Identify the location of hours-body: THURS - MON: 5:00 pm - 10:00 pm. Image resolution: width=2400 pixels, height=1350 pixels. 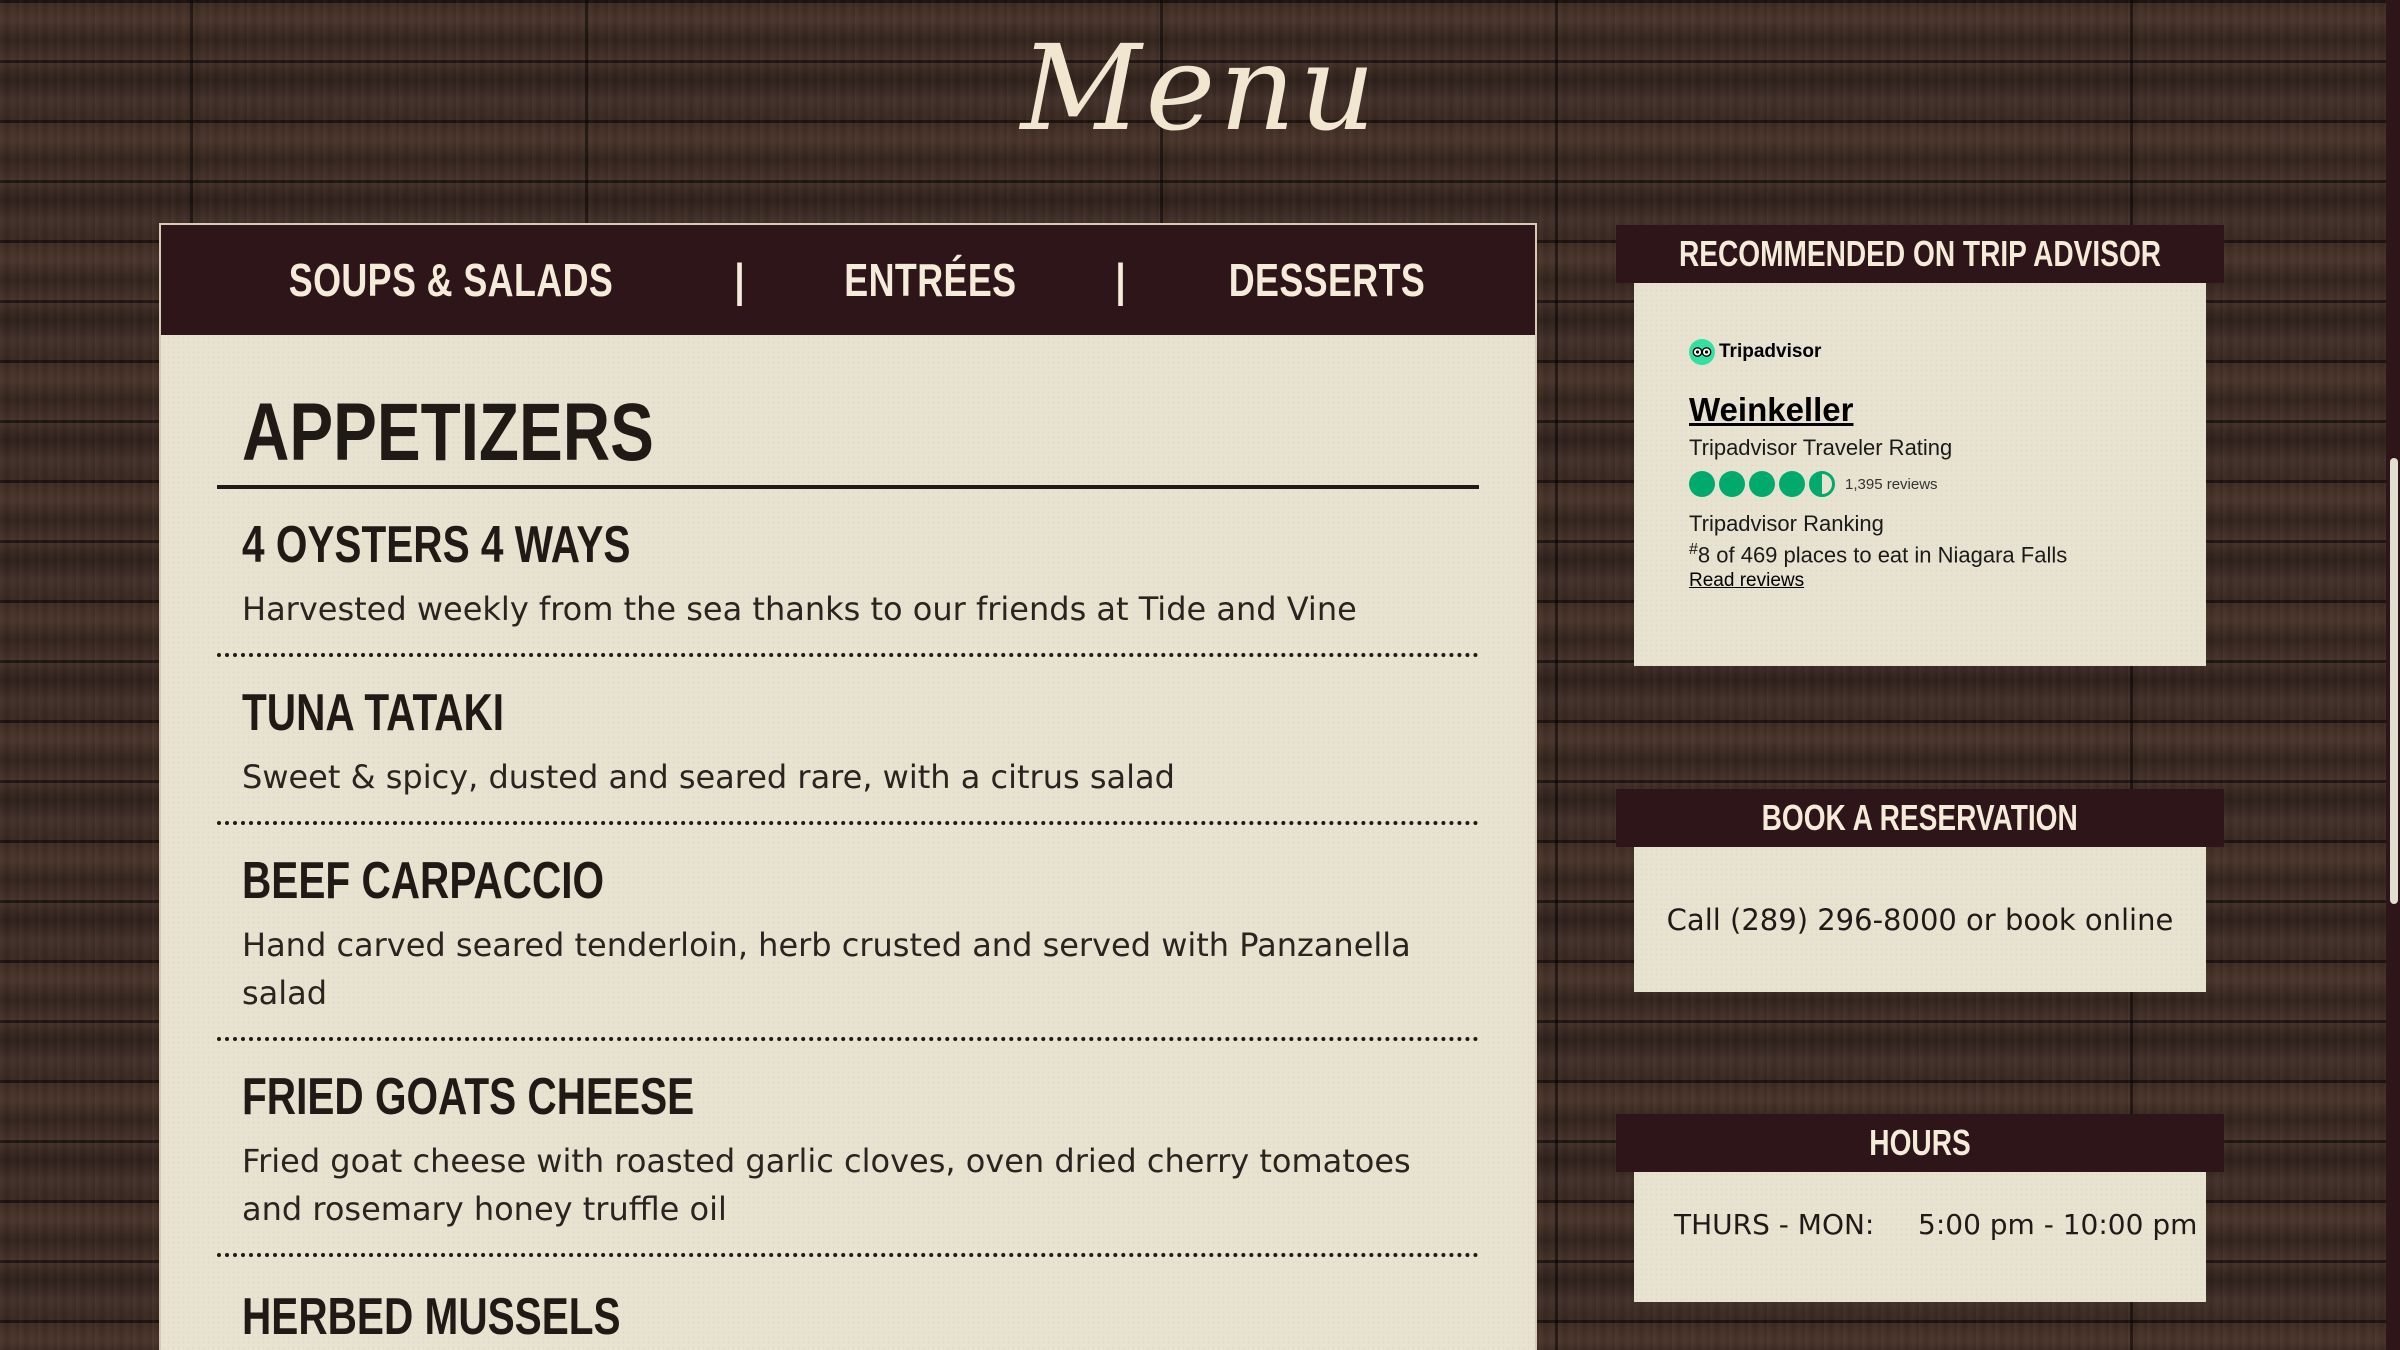
(1920, 1237).